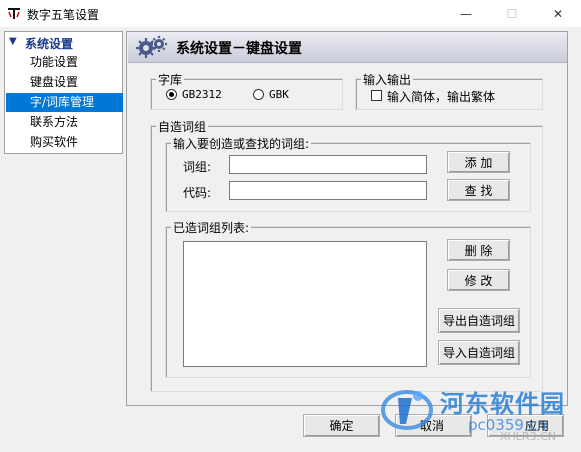 The height and width of the screenshot is (452, 581). I want to click on delete-button: 删 除, so click(478, 250).